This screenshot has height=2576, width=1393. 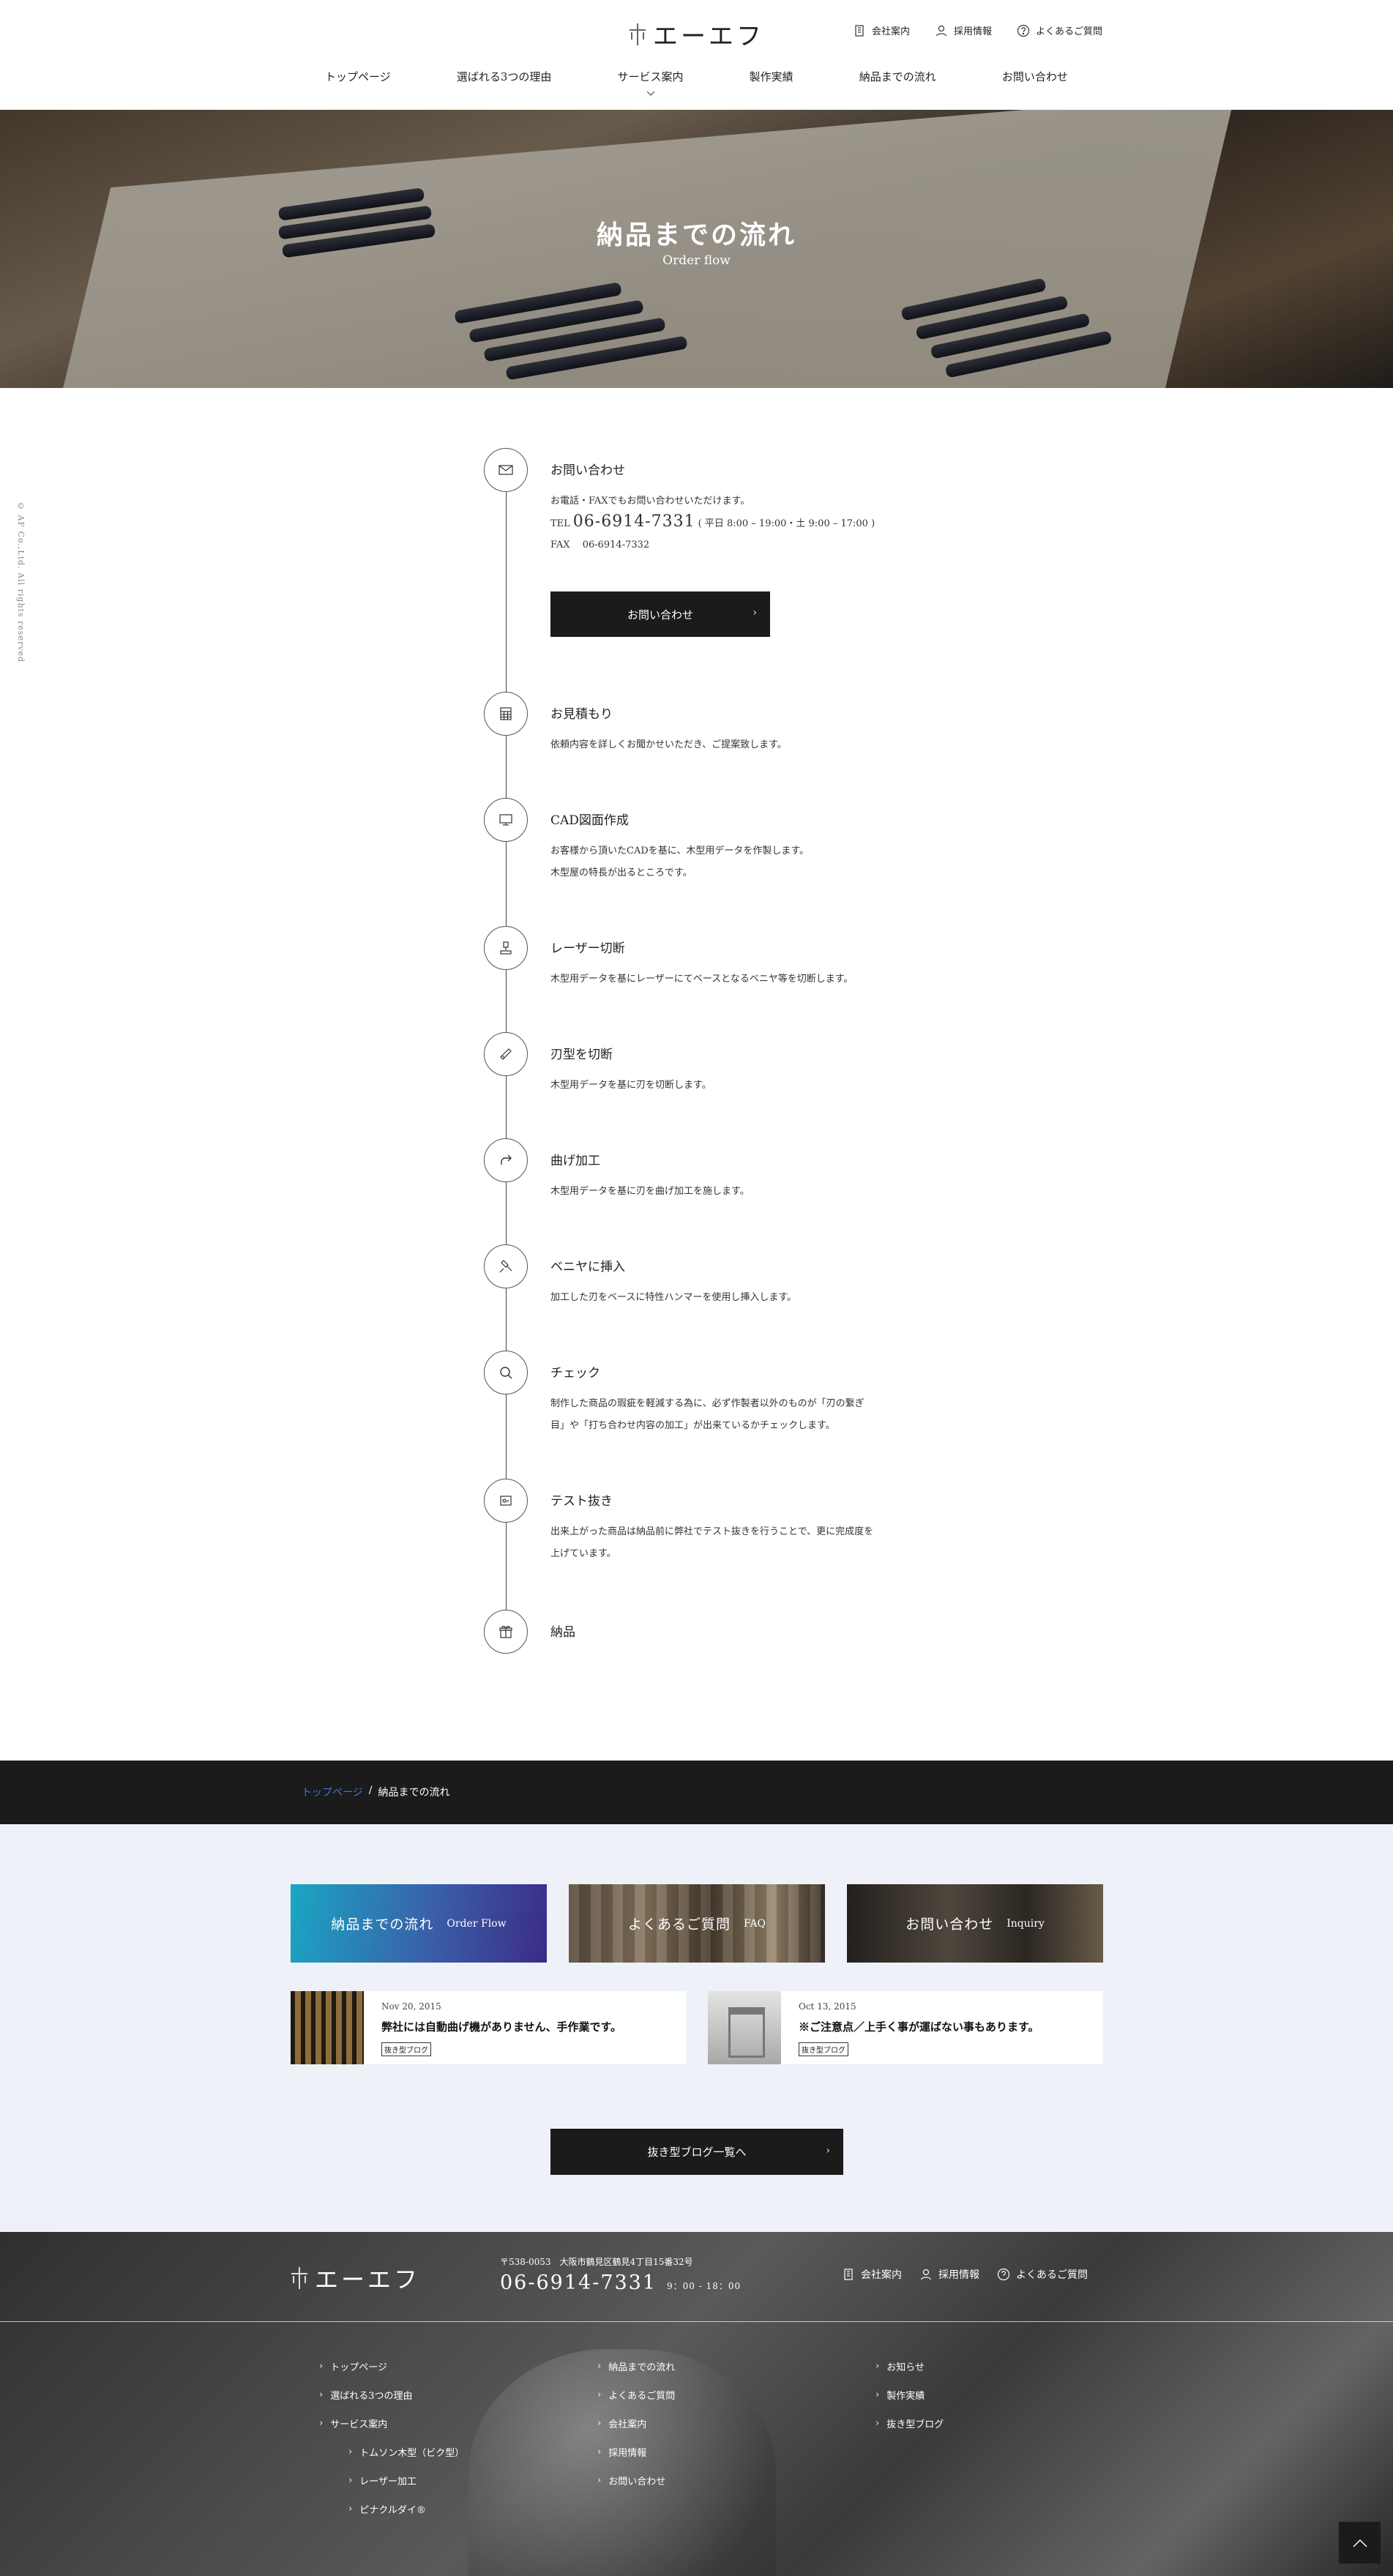 I want to click on footer-link-recruit: 採用情報, so click(x=949, y=2274).